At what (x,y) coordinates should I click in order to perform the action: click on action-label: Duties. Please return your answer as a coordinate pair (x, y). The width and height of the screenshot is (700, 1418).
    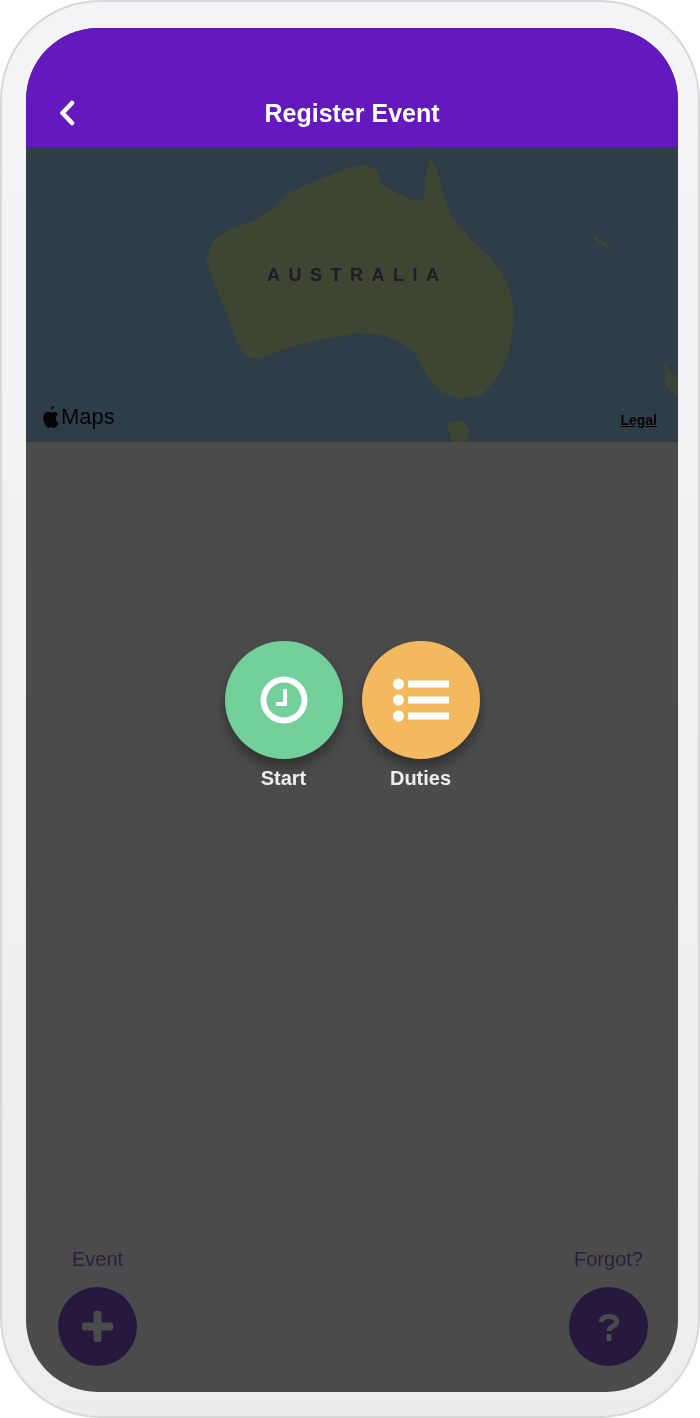
    Looking at the image, I should click on (420, 778).